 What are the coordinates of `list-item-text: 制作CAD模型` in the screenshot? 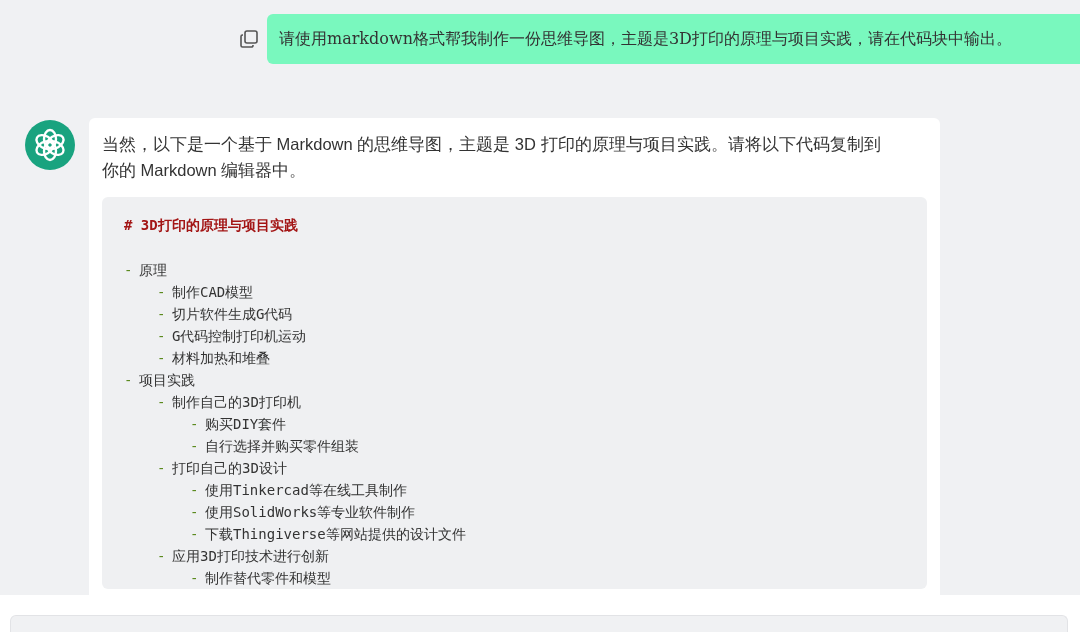 It's located at (213, 292).